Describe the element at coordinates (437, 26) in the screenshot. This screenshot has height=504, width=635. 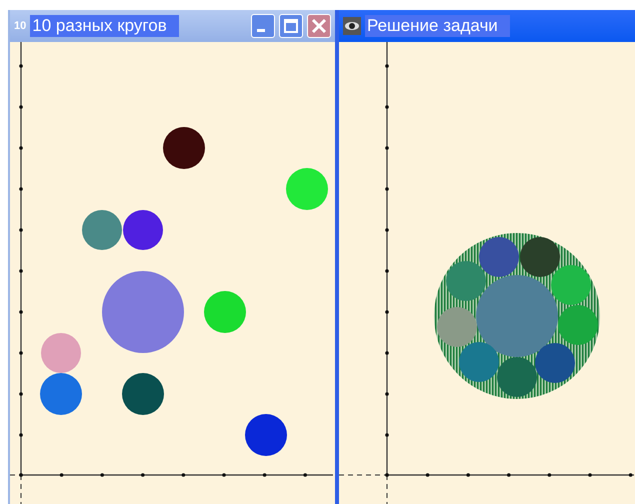
I see `window-title: Решение задачи` at that location.